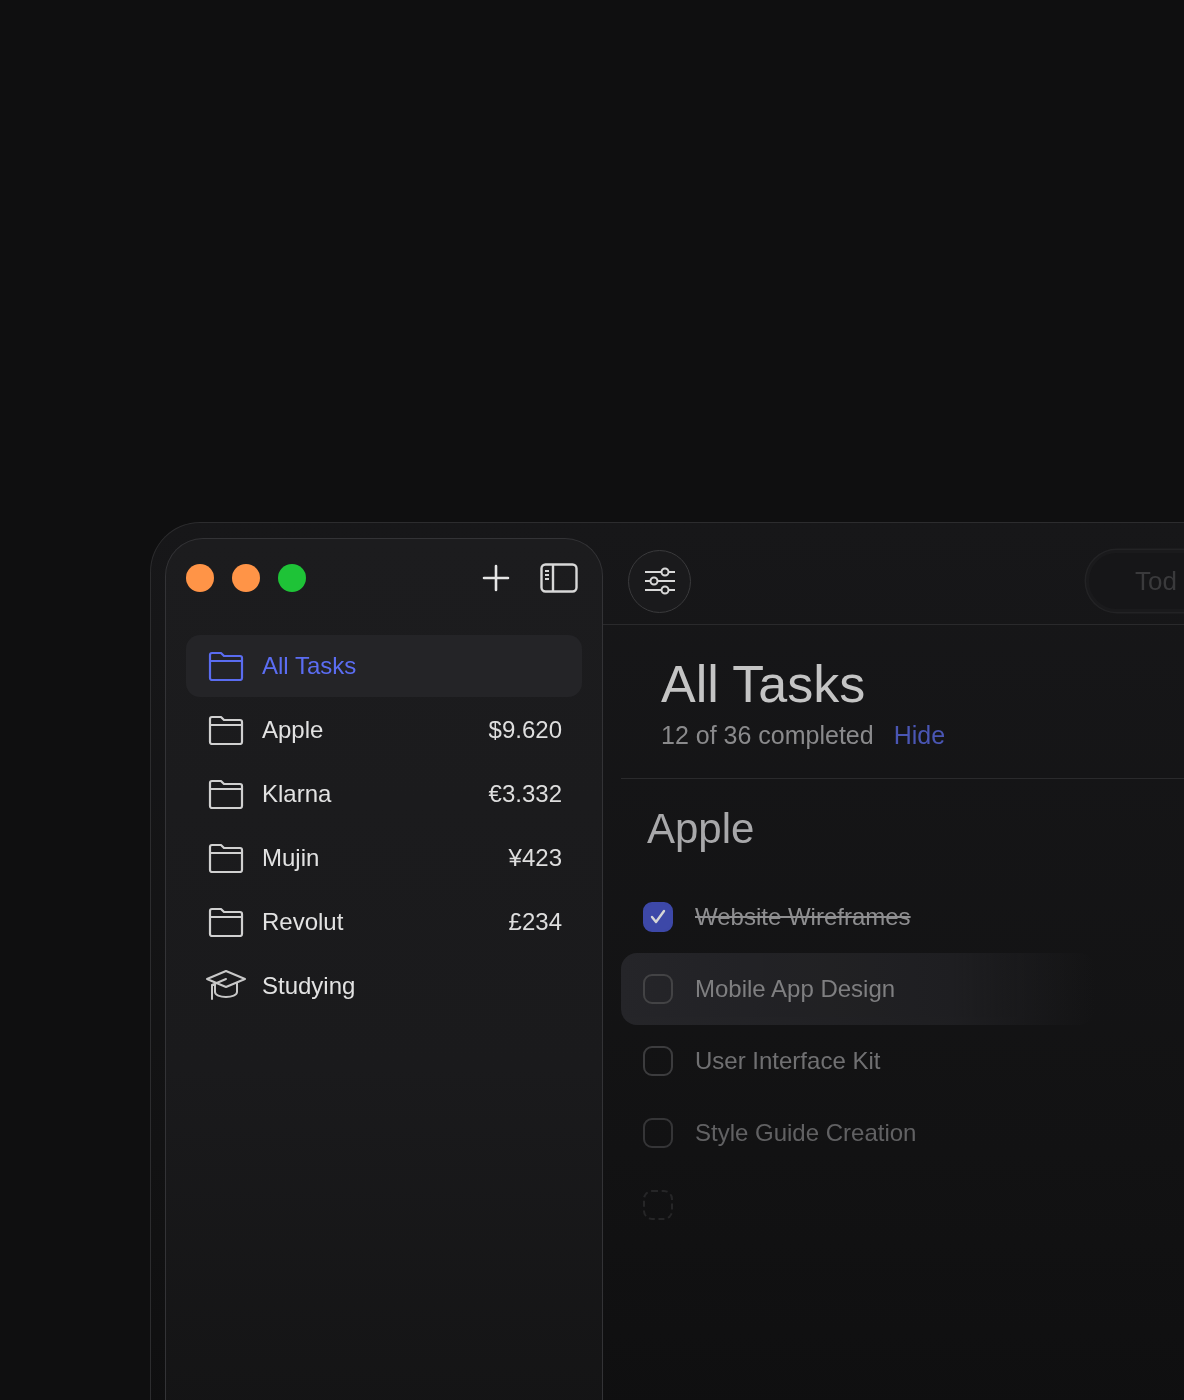  I want to click on sidebar-item: All Tasks, so click(384, 666).